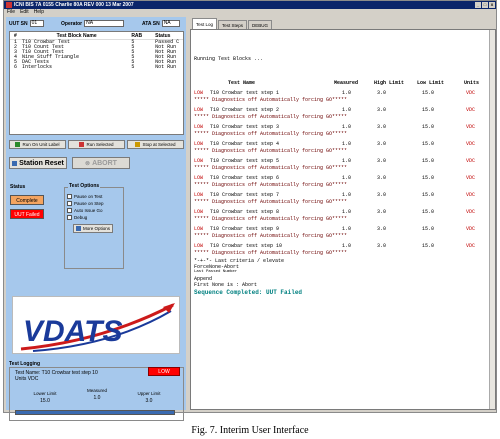 The width and height of the screenshot is (500, 439). What do you see at coordinates (82, 144) in the screenshot?
I see `run-selected-icon` at bounding box center [82, 144].